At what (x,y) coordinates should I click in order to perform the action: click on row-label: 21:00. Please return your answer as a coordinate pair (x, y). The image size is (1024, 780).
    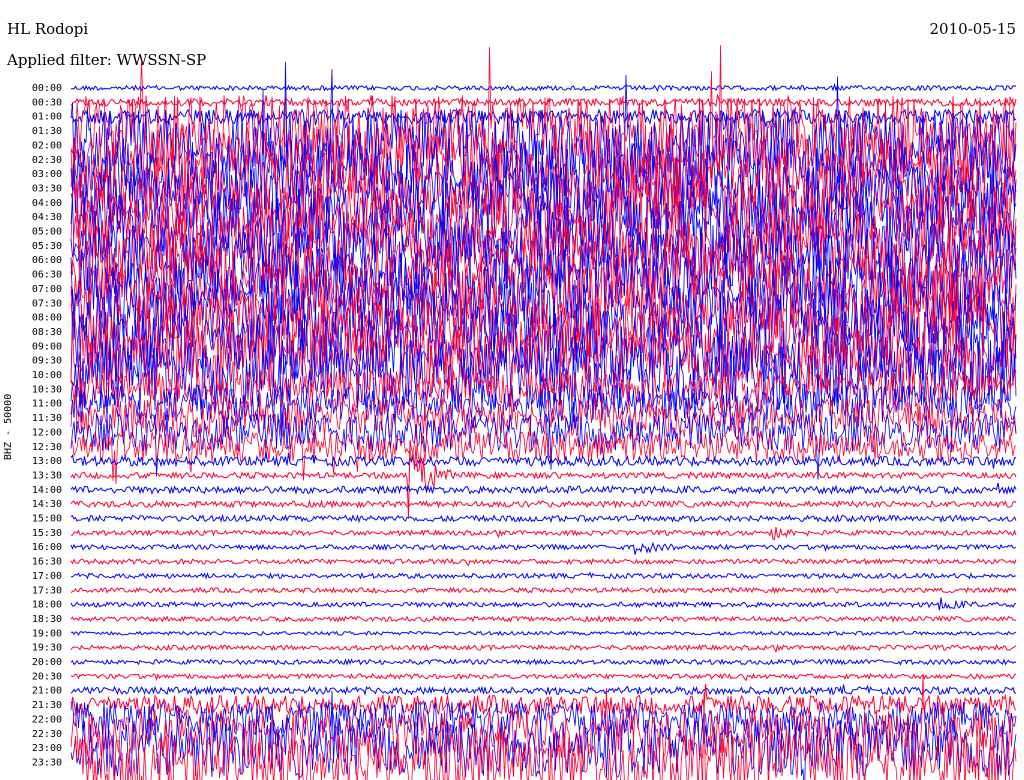
    Looking at the image, I should click on (47, 691).